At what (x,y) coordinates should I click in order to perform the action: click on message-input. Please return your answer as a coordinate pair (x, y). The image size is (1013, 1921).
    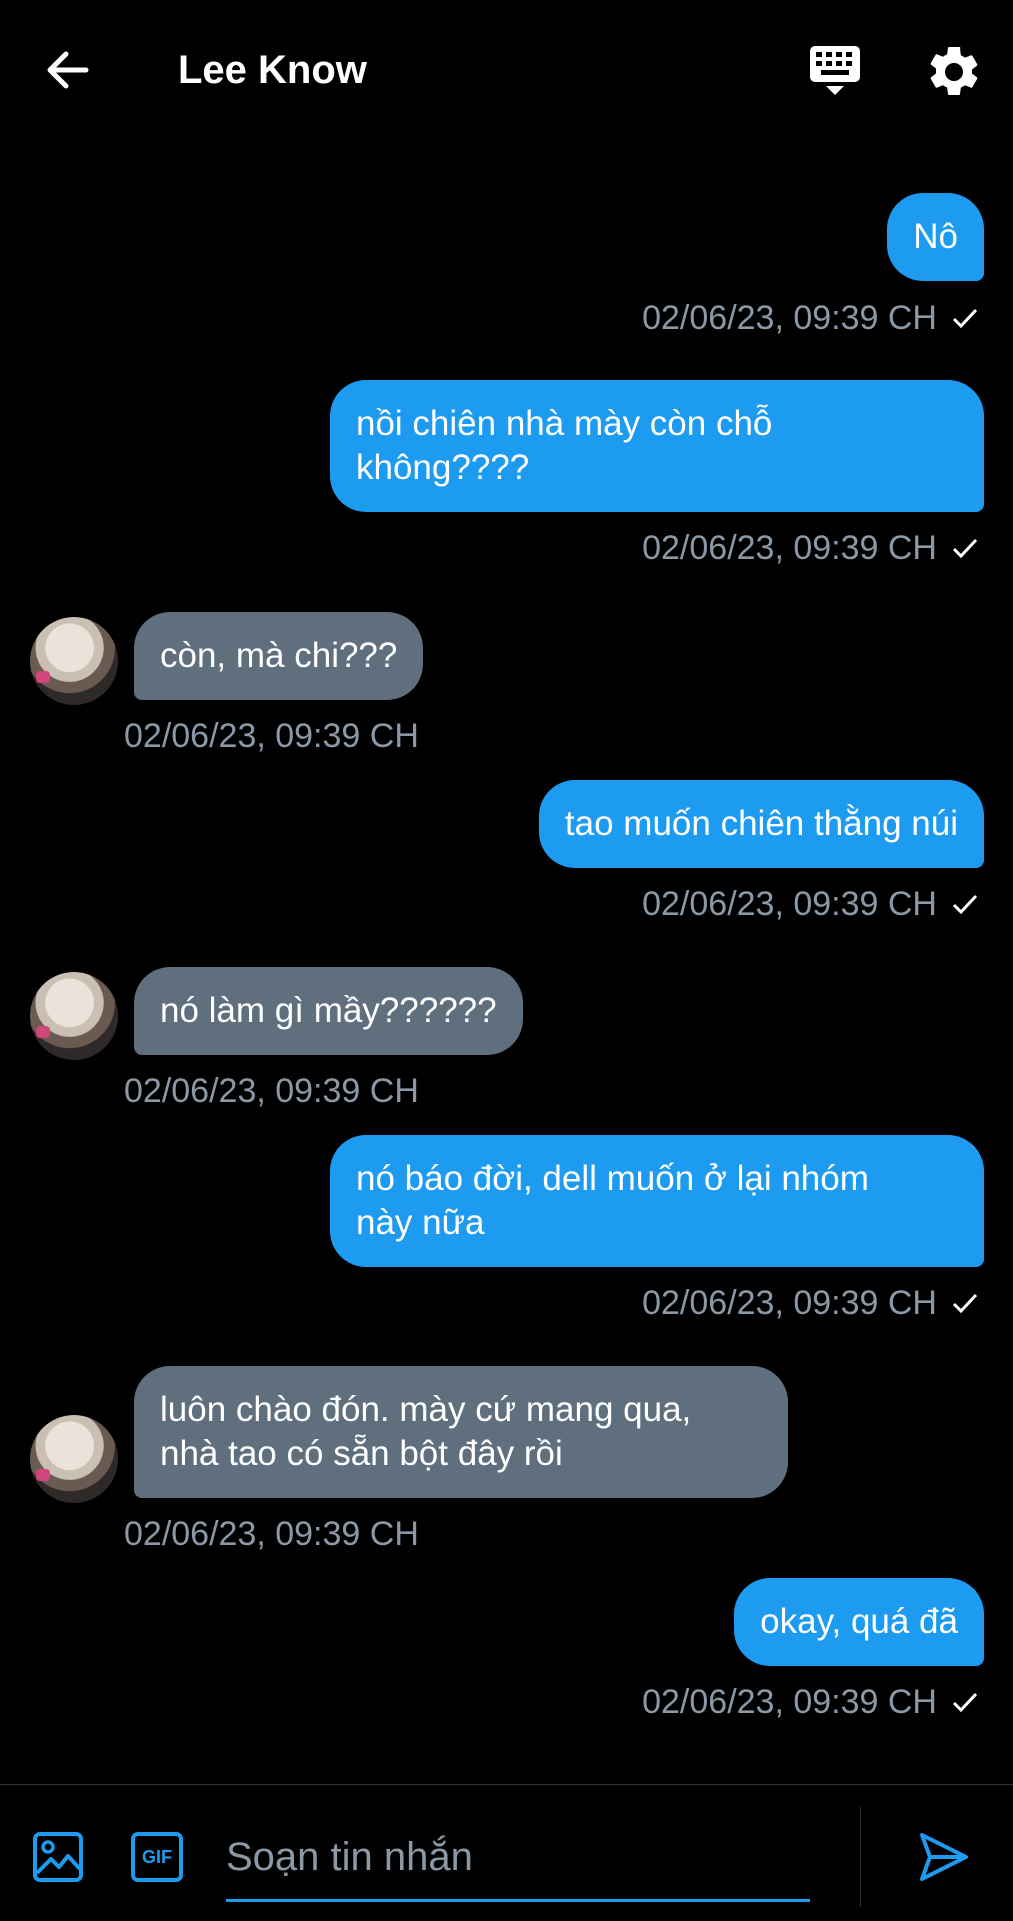
    Looking at the image, I should click on (518, 1857).